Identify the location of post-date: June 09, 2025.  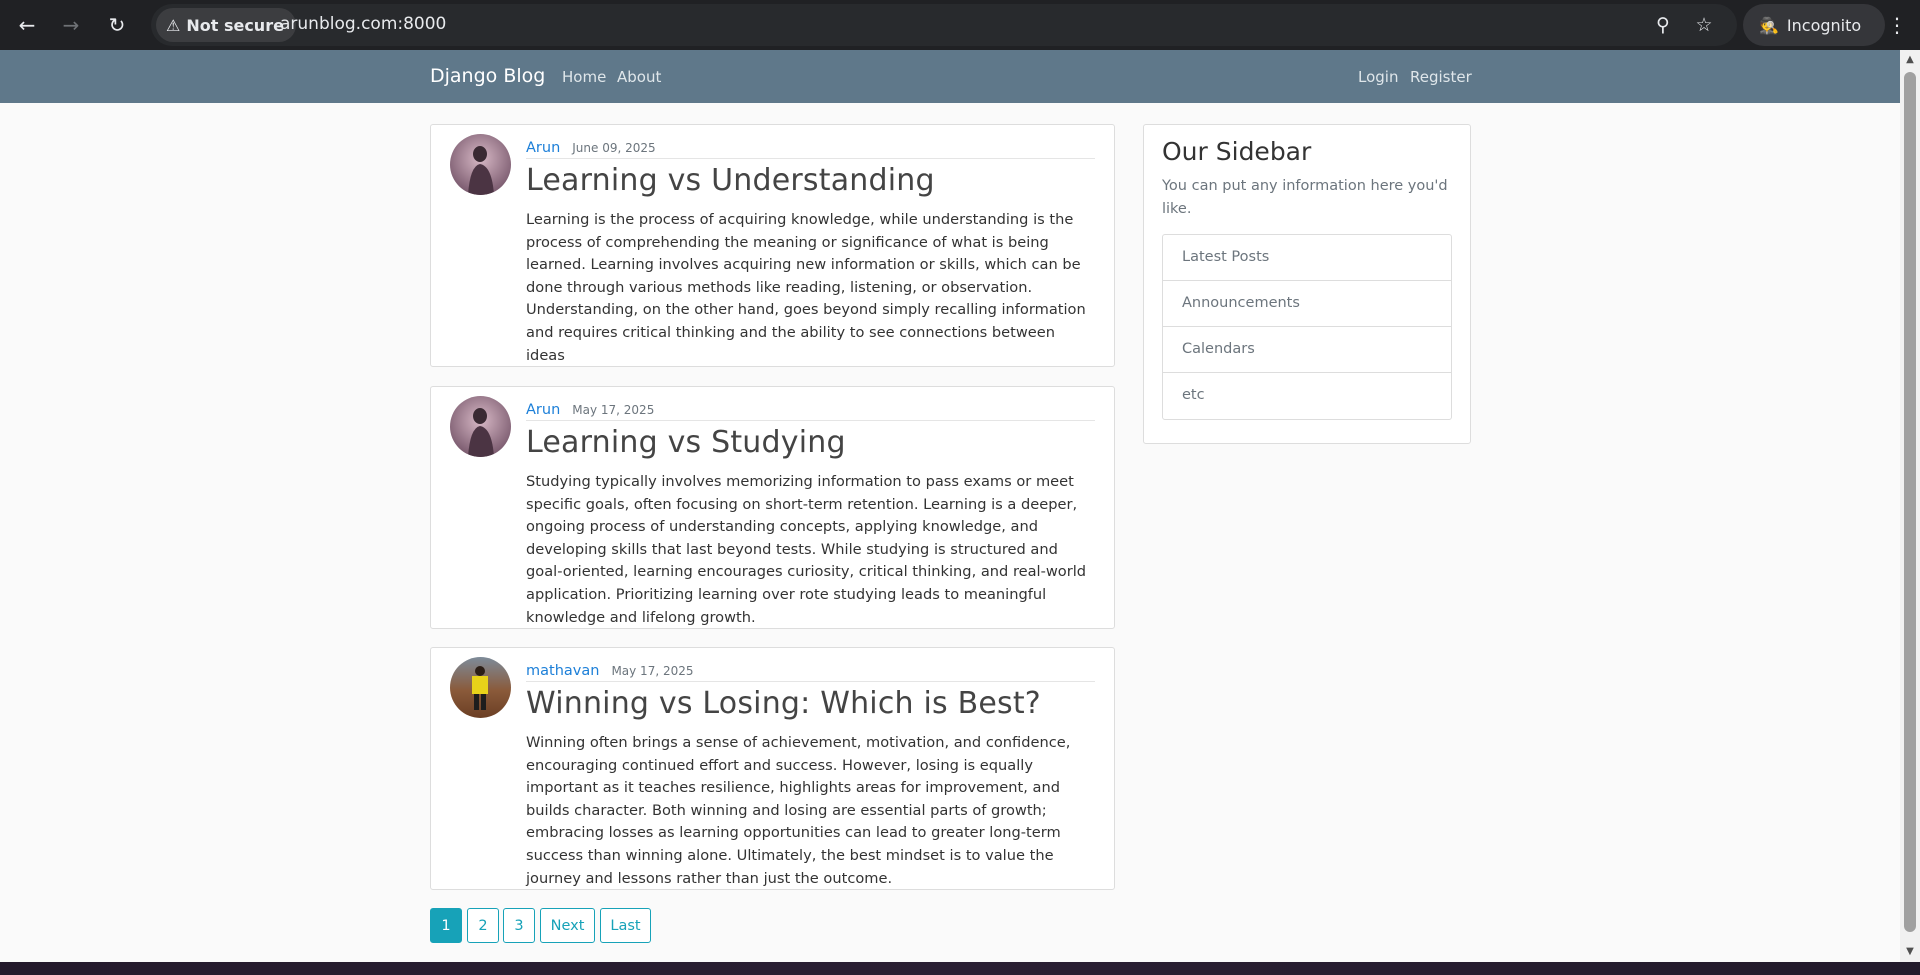
(614, 148).